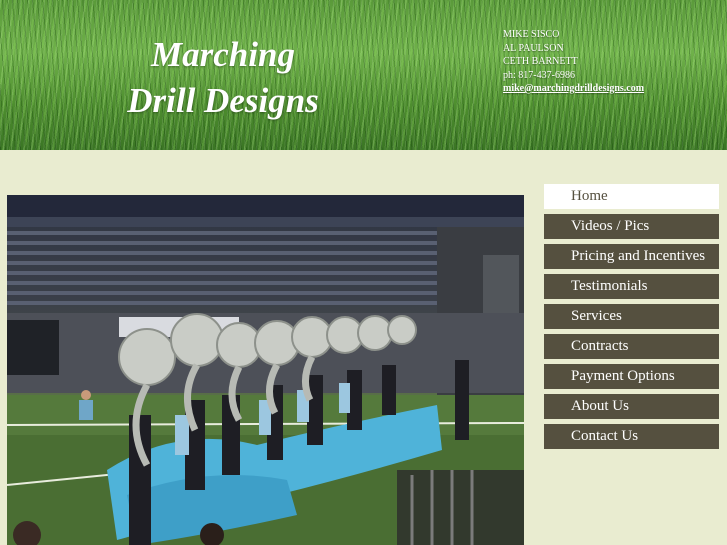  What do you see at coordinates (223, 78) in the screenshot?
I see `site-logo: Marching Drill Designs` at bounding box center [223, 78].